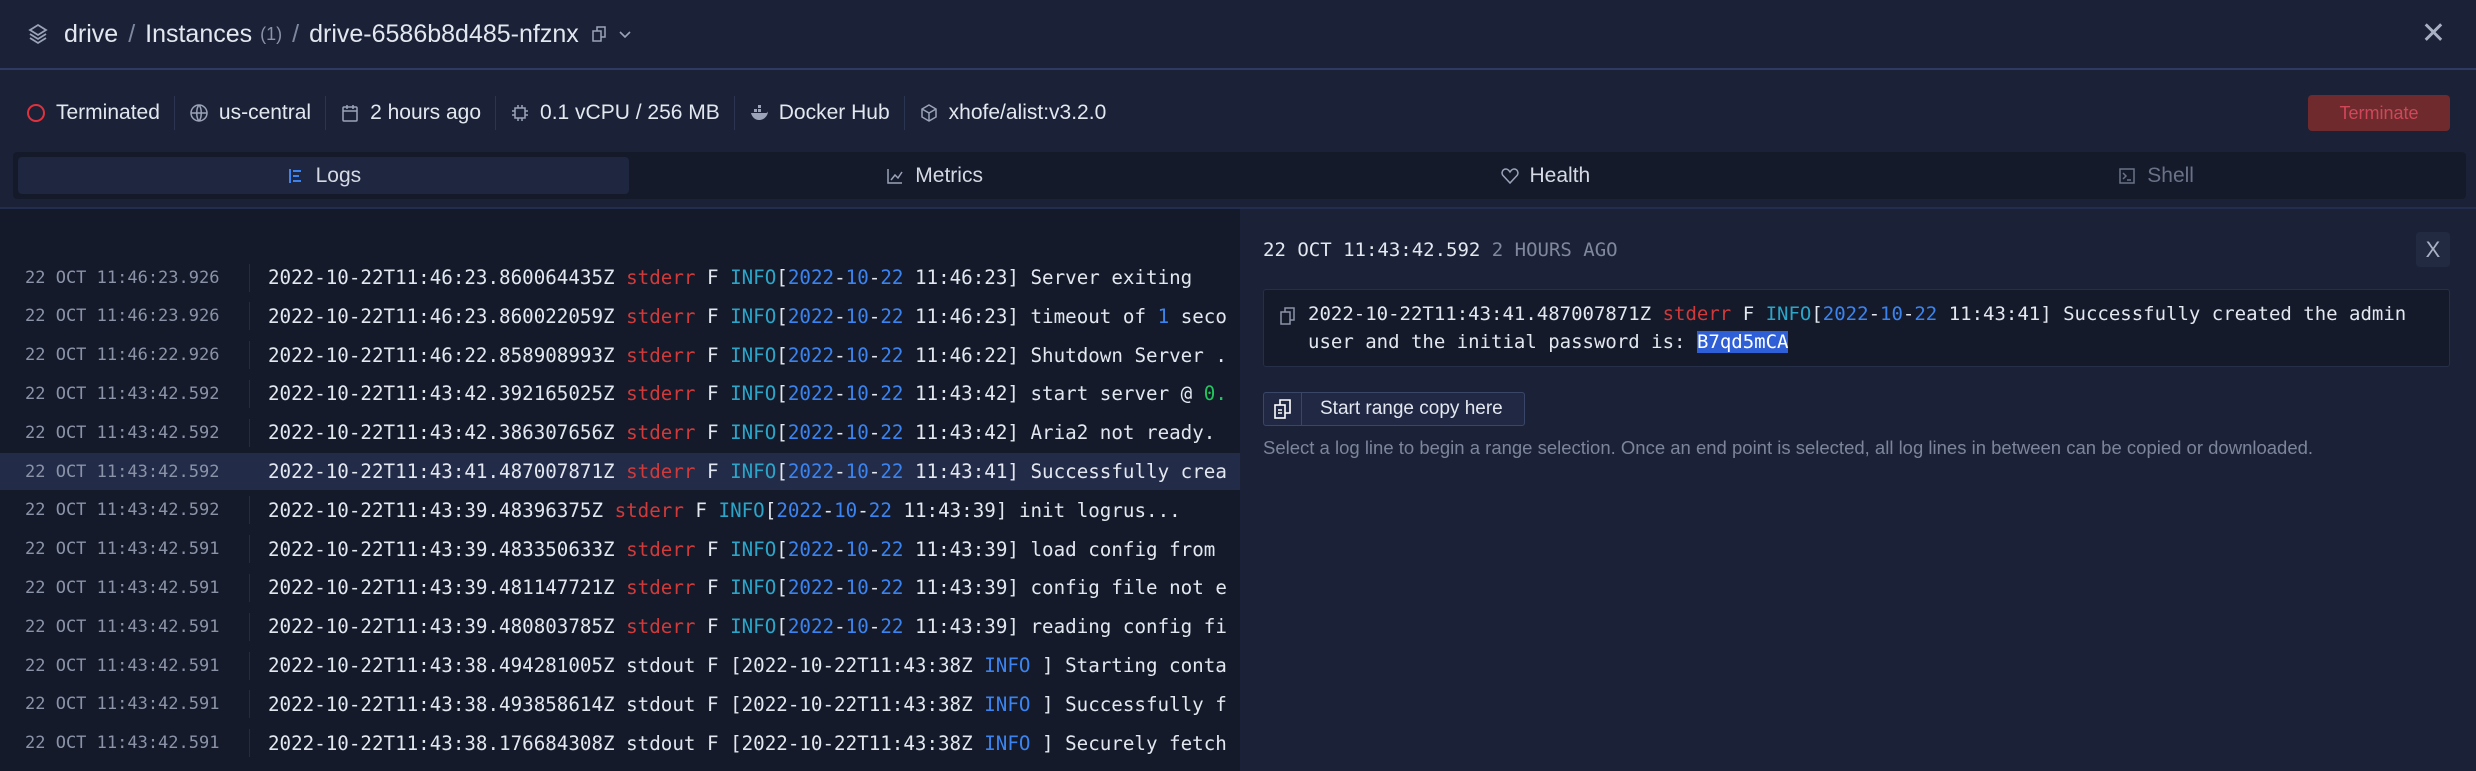 The height and width of the screenshot is (771, 2476). Describe the element at coordinates (630, 112) in the screenshot. I see `resources-text: 0.1 vCPU / 256 MB` at that location.